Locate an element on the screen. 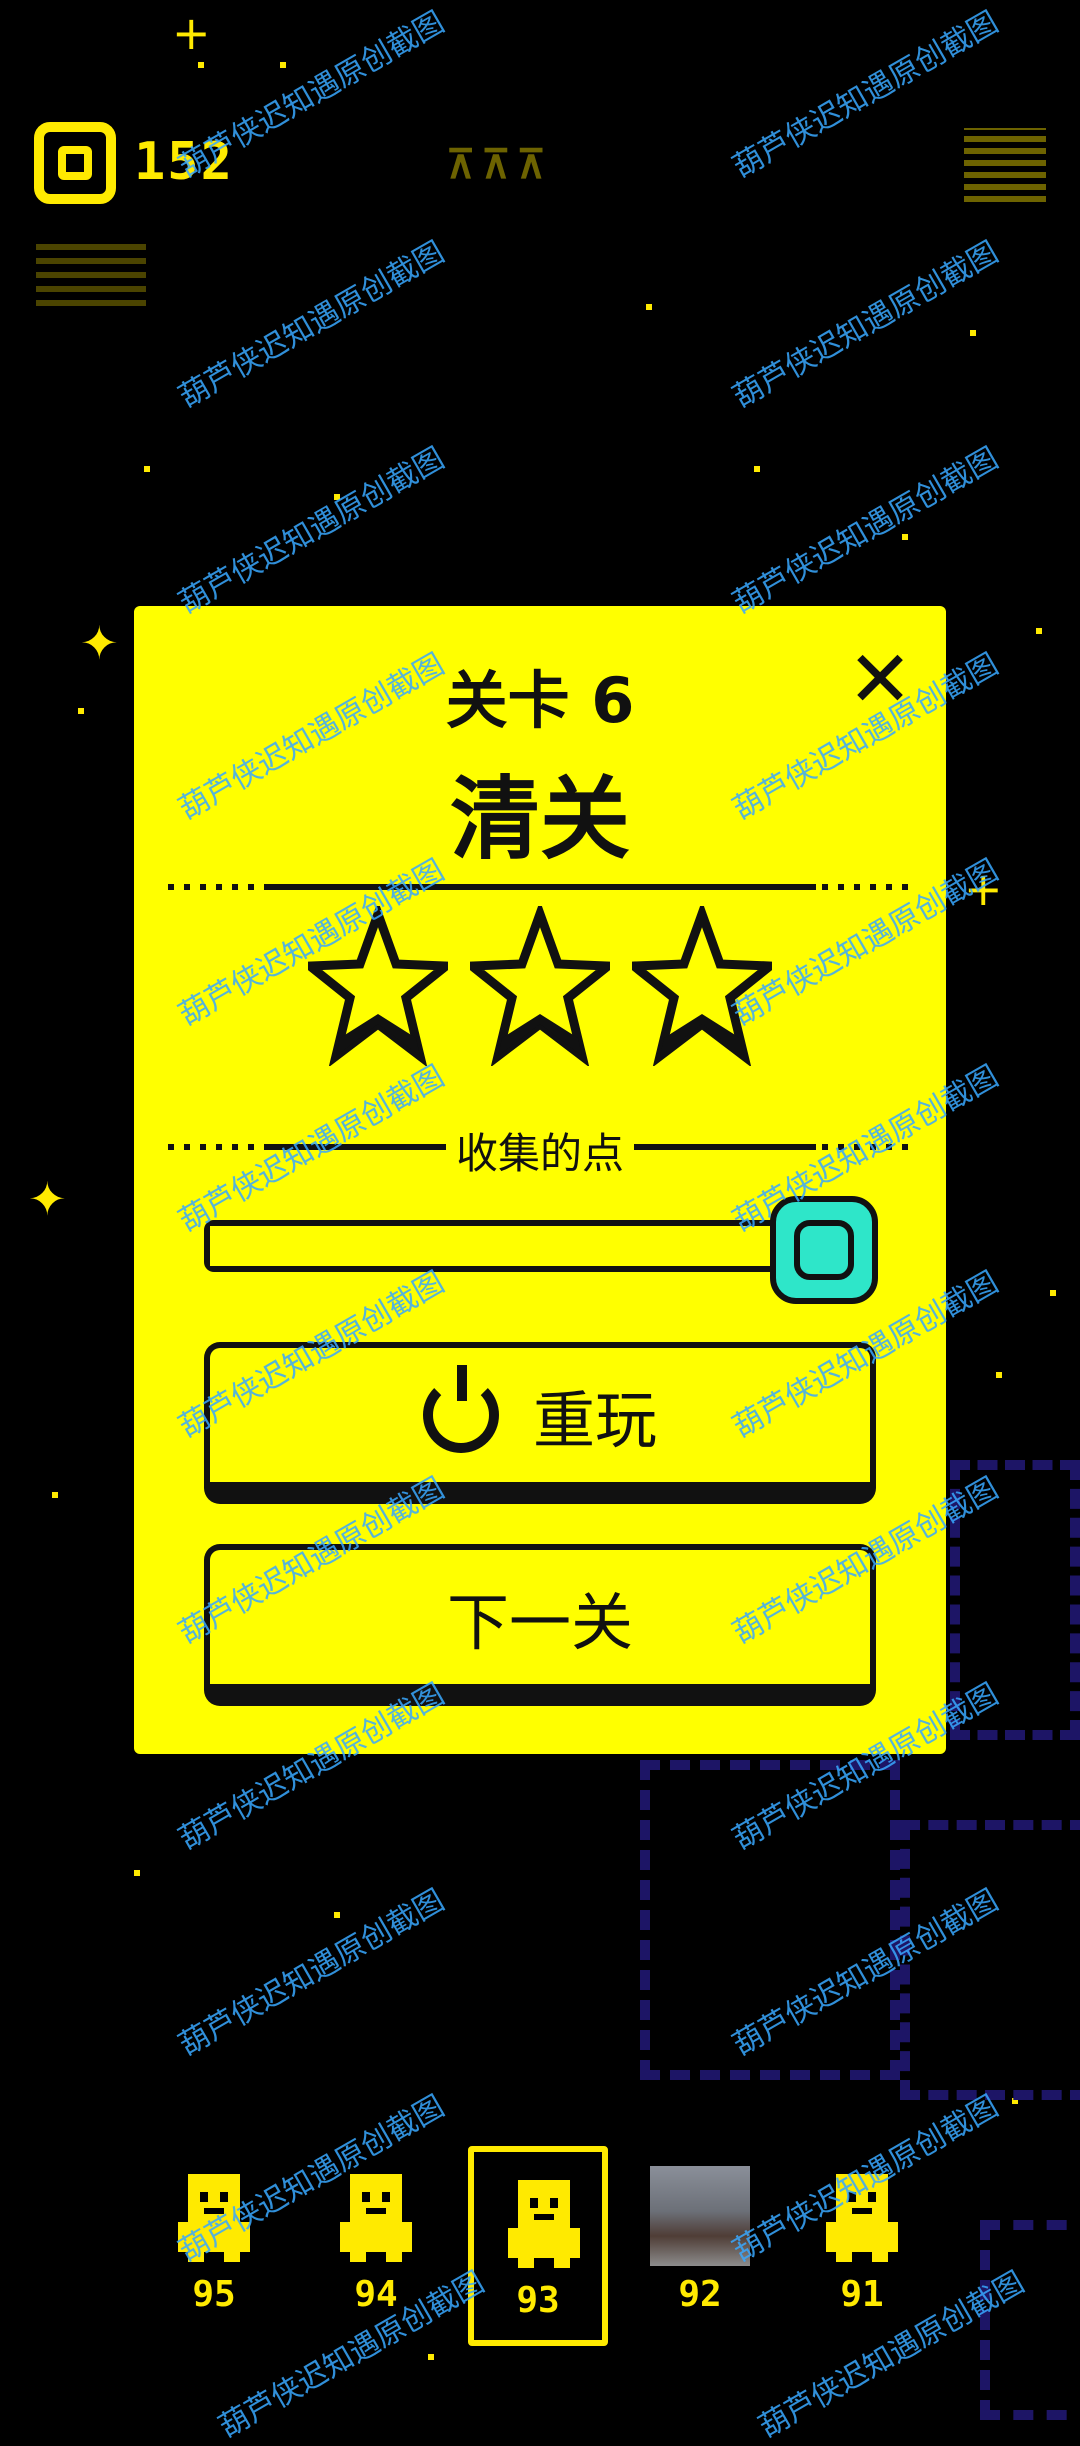 This screenshot has width=1080, height=2446. coin-icon is located at coordinates (75, 163).